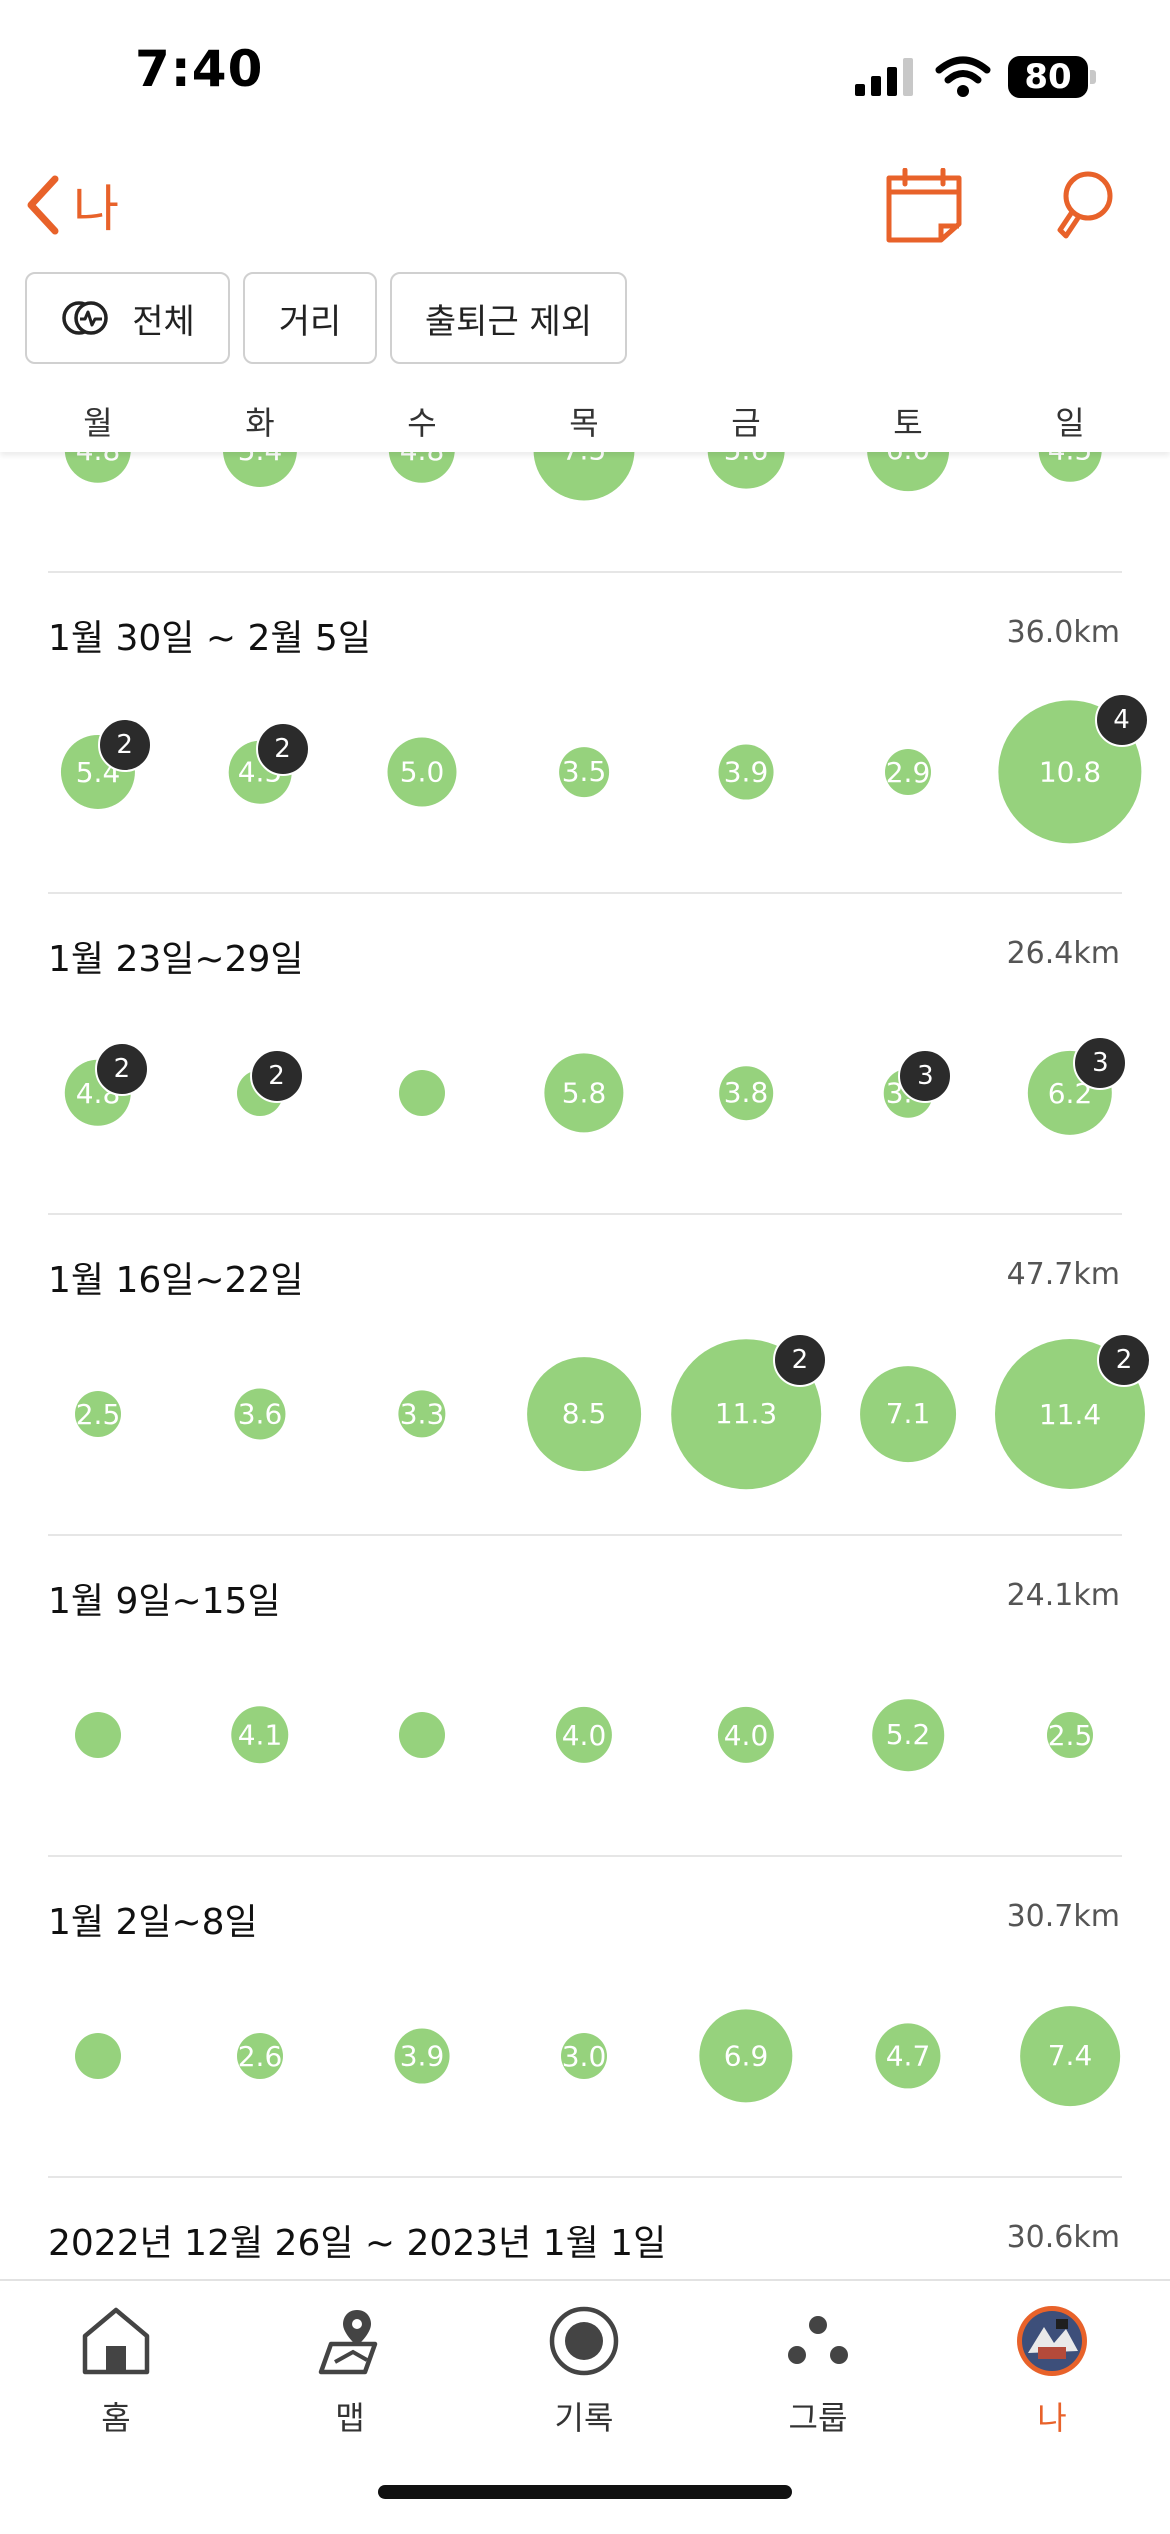  Describe the element at coordinates (164, 1601) in the screenshot. I see `week-range-label: 1월 9일~15일` at that location.